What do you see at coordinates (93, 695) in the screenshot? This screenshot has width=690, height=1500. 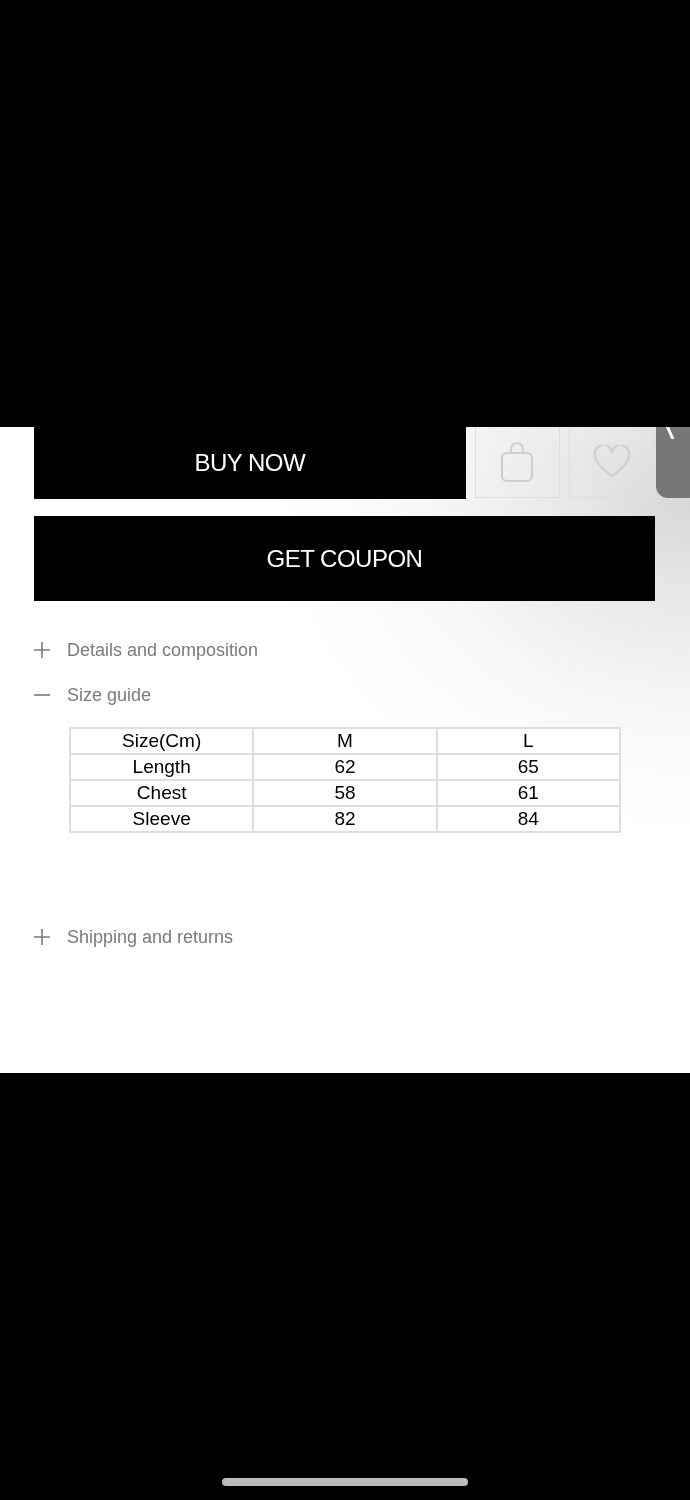 I see `accordion-header: Size guide` at bounding box center [93, 695].